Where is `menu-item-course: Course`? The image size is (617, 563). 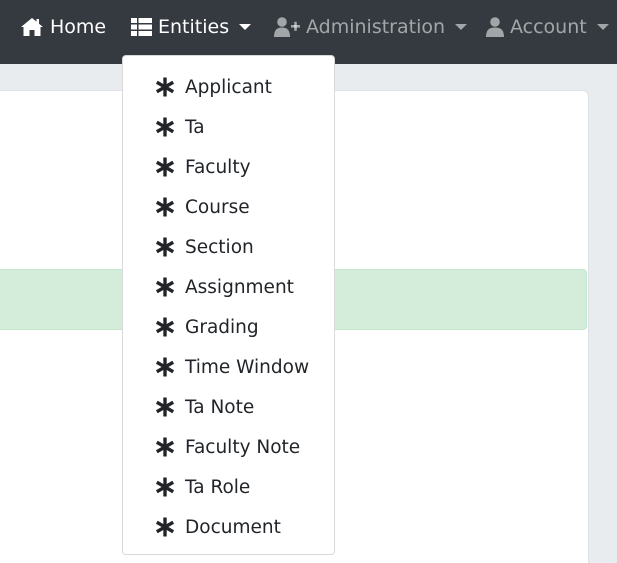
menu-item-course: Course is located at coordinates (228, 207).